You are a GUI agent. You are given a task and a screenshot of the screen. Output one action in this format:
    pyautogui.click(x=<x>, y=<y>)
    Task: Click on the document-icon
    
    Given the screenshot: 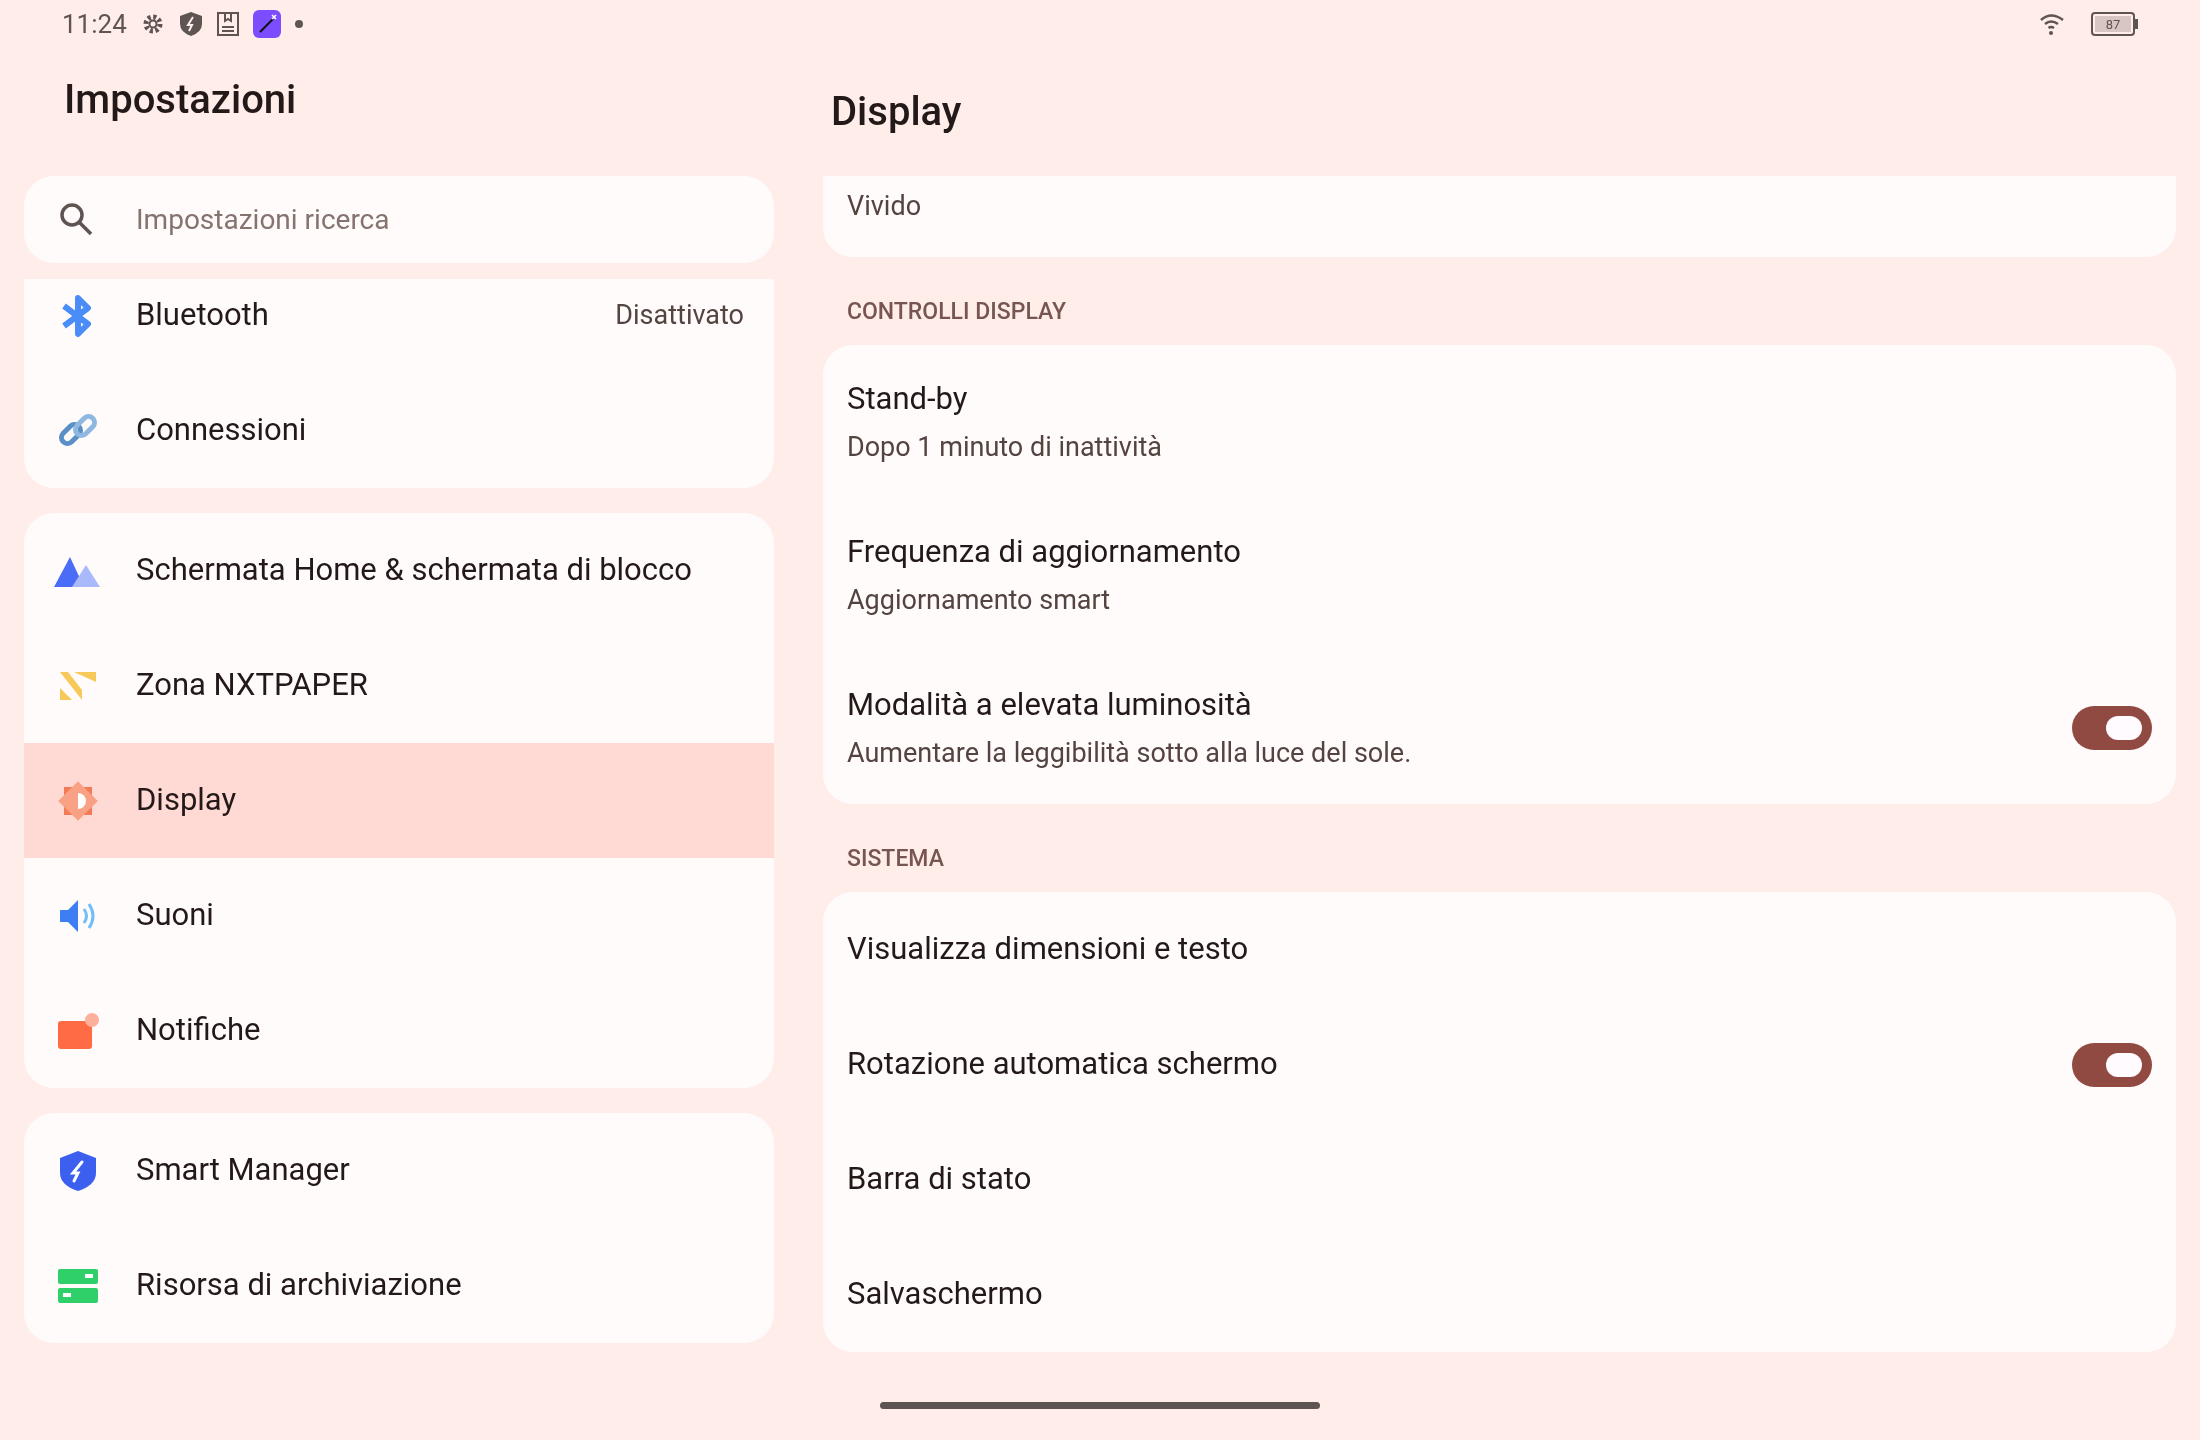 What is the action you would take?
    pyautogui.click(x=227, y=24)
    